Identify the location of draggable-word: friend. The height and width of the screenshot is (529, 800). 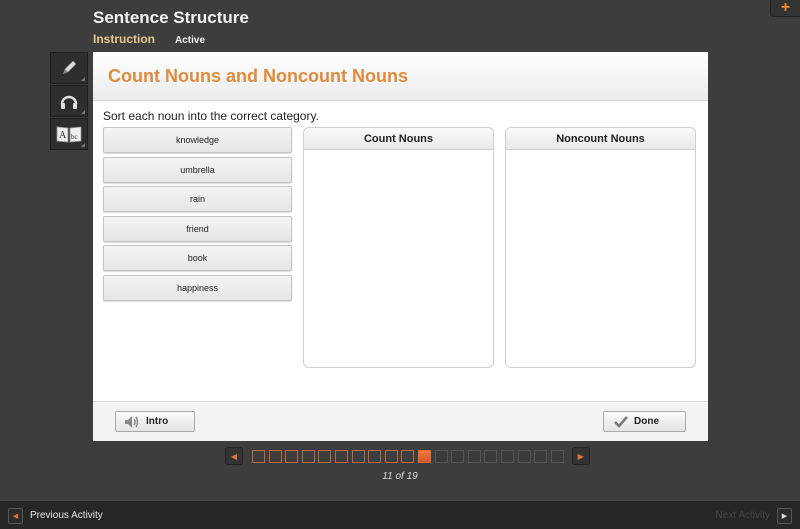
(197, 228).